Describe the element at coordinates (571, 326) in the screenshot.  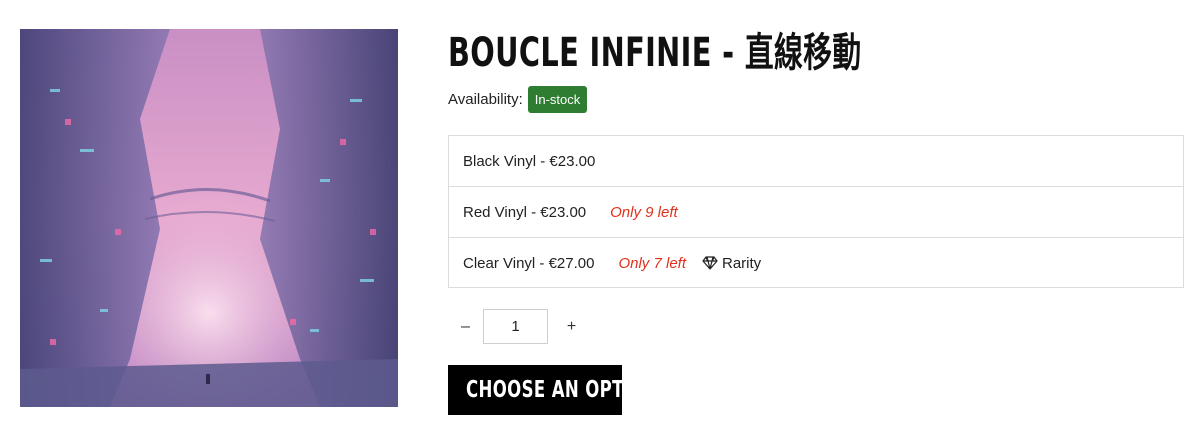
I see `quantity-increase-button: +` at that location.